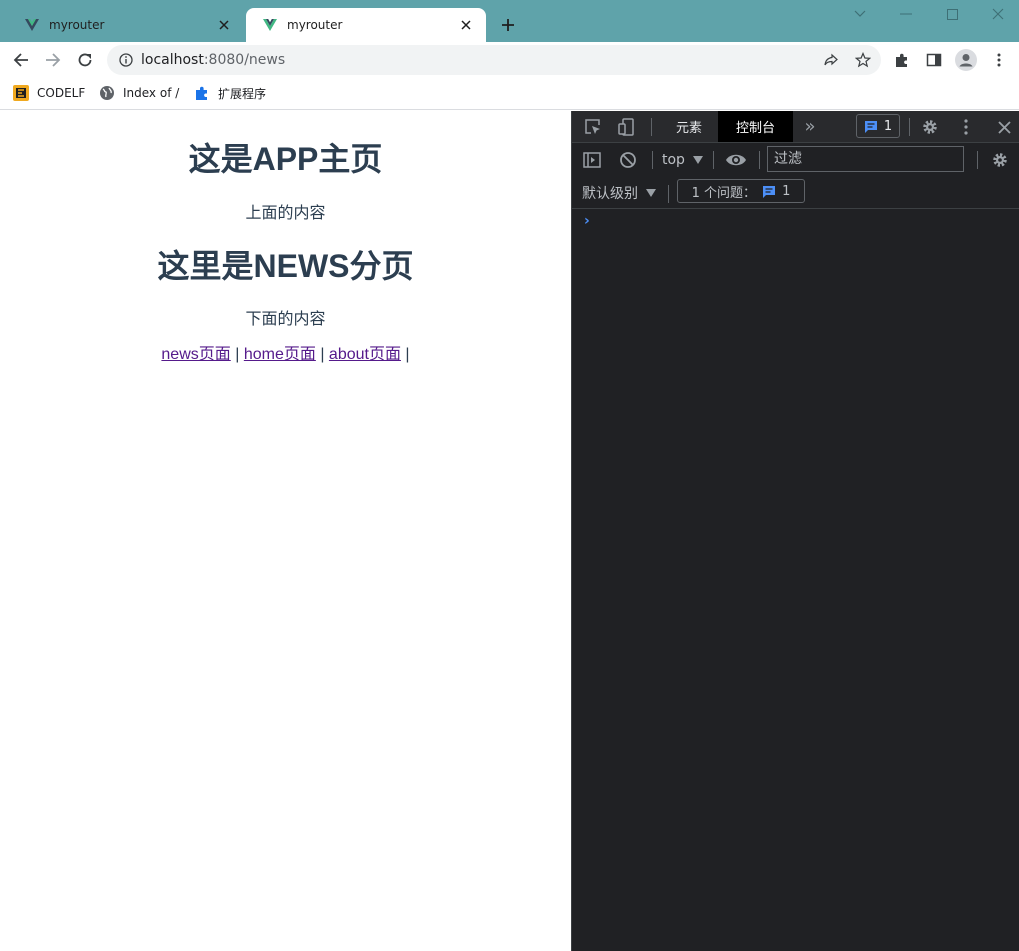 This screenshot has width=1019, height=951. What do you see at coordinates (242, 93) in the screenshot?
I see `bookmark-label: 扩展程序` at bounding box center [242, 93].